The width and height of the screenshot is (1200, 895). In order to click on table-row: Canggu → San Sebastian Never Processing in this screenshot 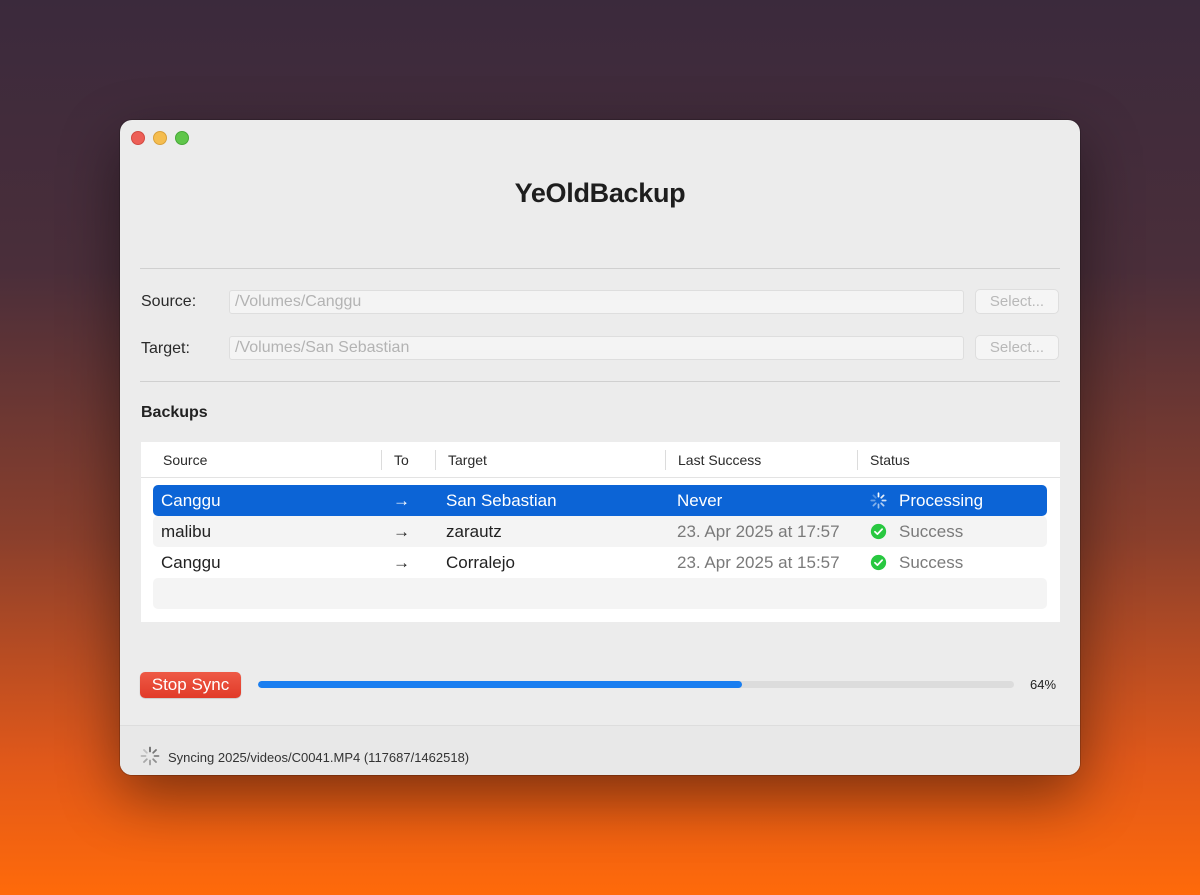, I will do `click(600, 500)`.